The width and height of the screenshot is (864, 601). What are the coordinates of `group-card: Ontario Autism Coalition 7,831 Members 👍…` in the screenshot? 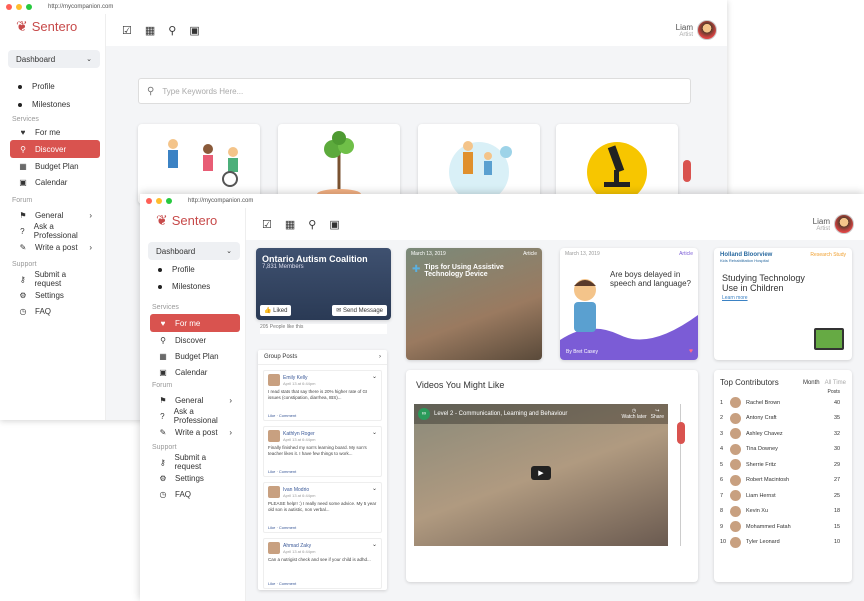 It's located at (323, 284).